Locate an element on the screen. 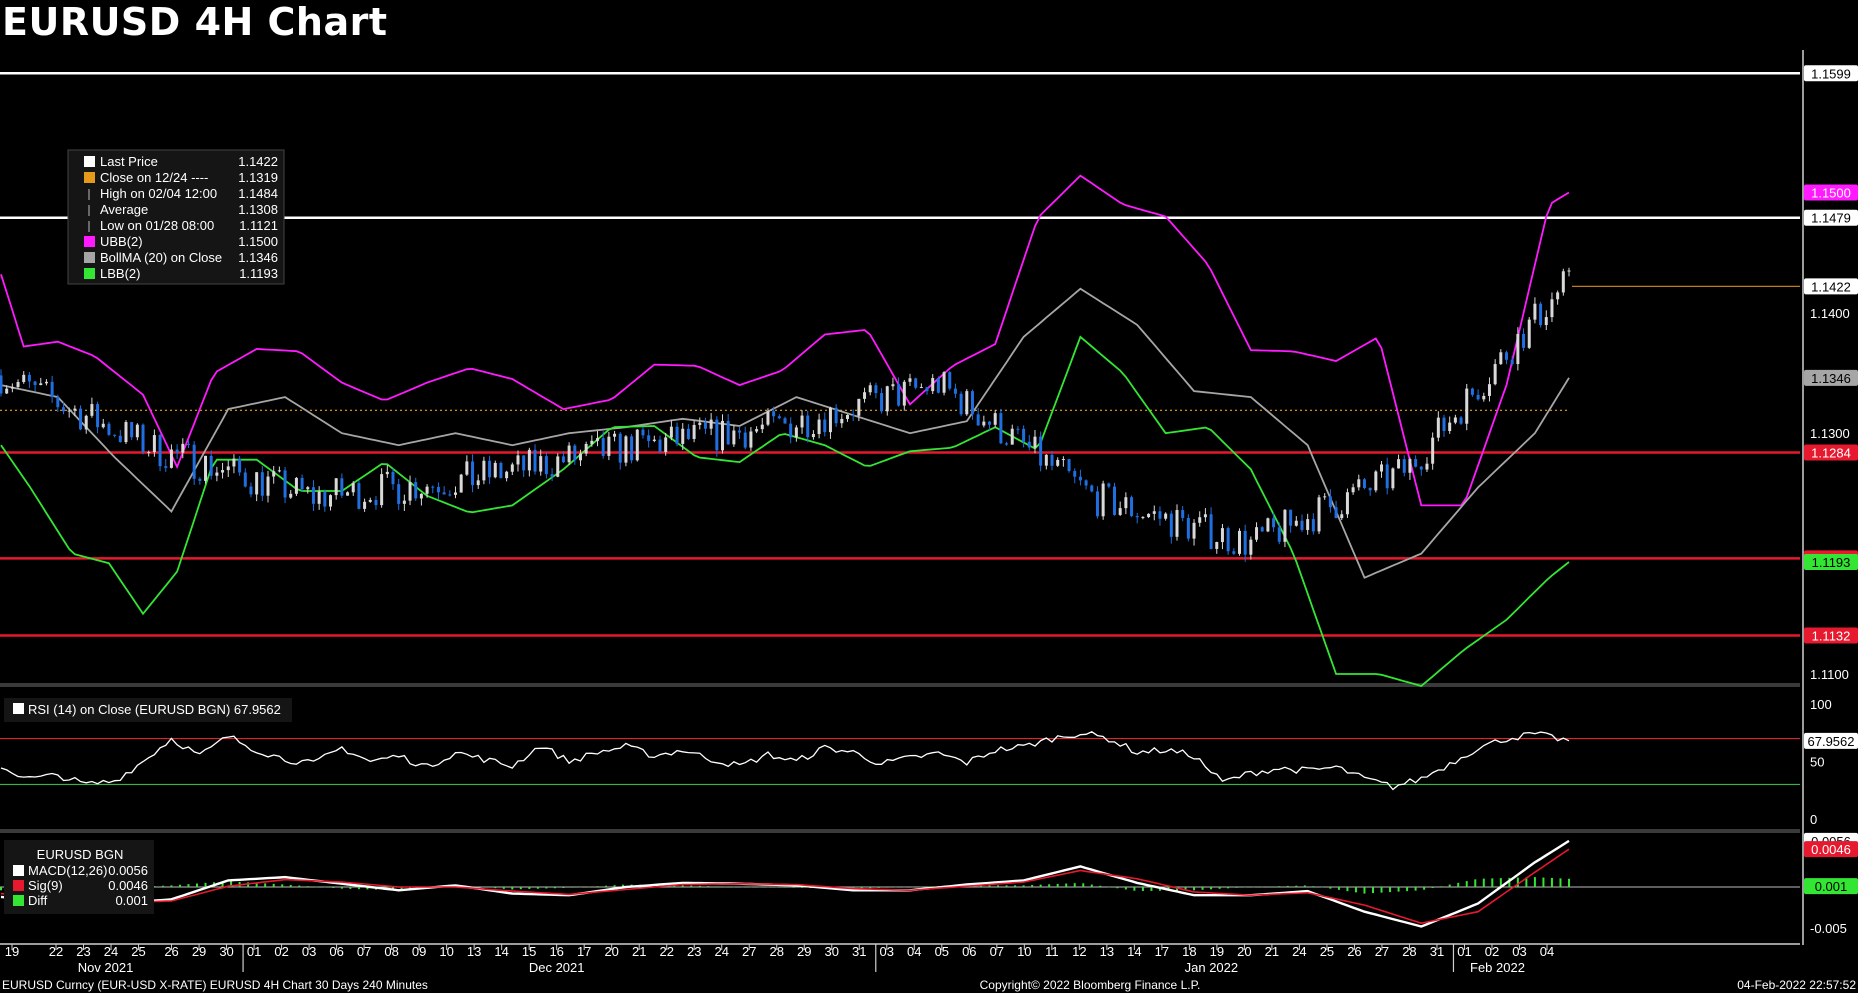  x-day-label: 26 is located at coordinates (1354, 951).